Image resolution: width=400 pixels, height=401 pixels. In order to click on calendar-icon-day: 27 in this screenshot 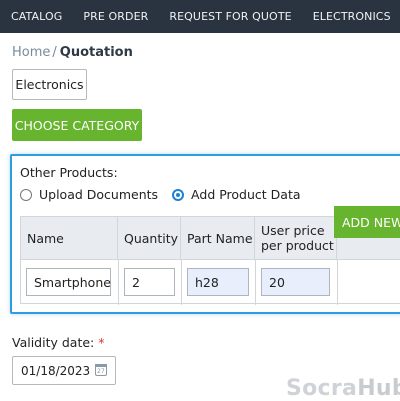, I will do `click(101, 371)`.